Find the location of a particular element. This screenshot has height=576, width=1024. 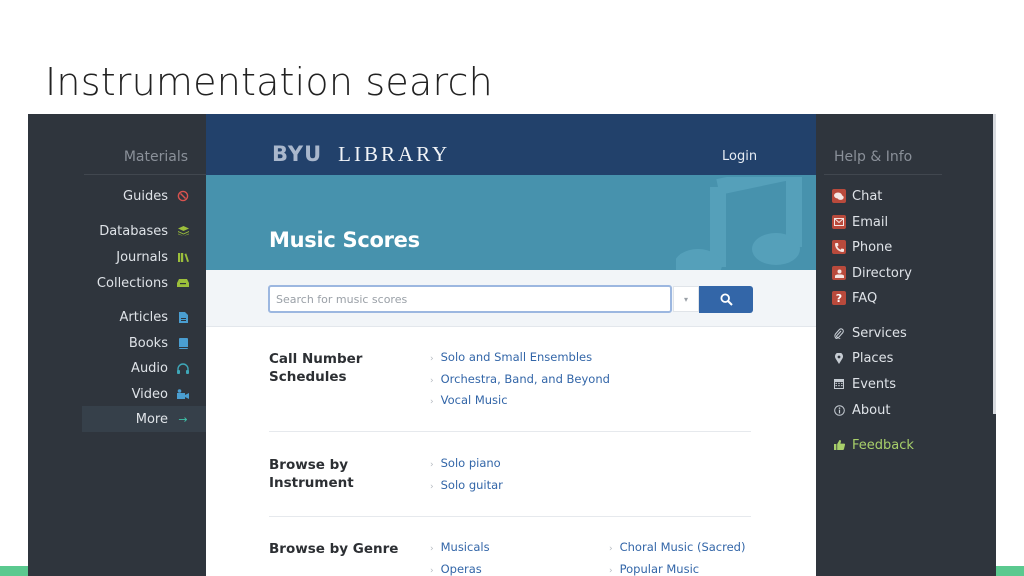

chat-bubbles-icon is located at coordinates (839, 196).